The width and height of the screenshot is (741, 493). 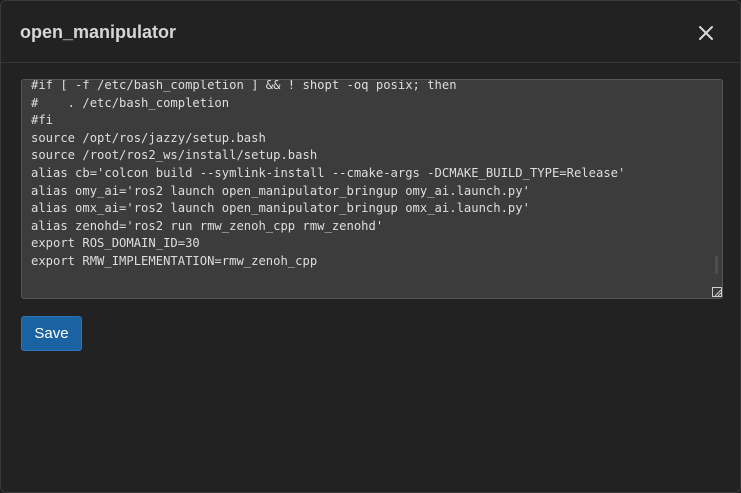 What do you see at coordinates (51, 333) in the screenshot?
I see `save-button: Save` at bounding box center [51, 333].